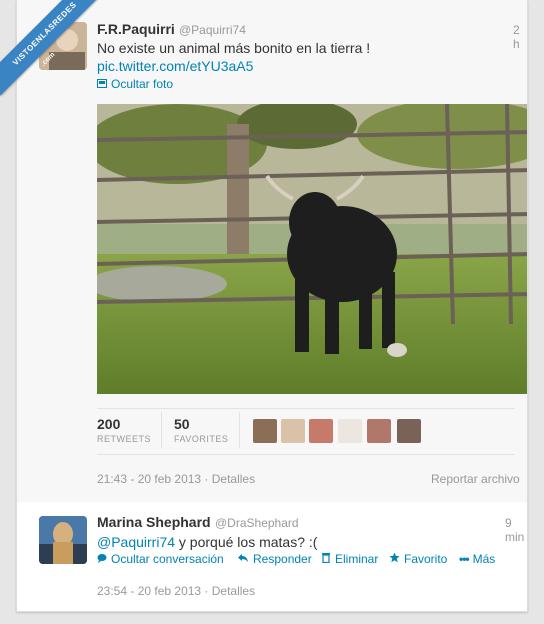 This screenshot has width=544, height=624. Describe the element at coordinates (102, 559) in the screenshot. I see `conversation-icon` at that location.